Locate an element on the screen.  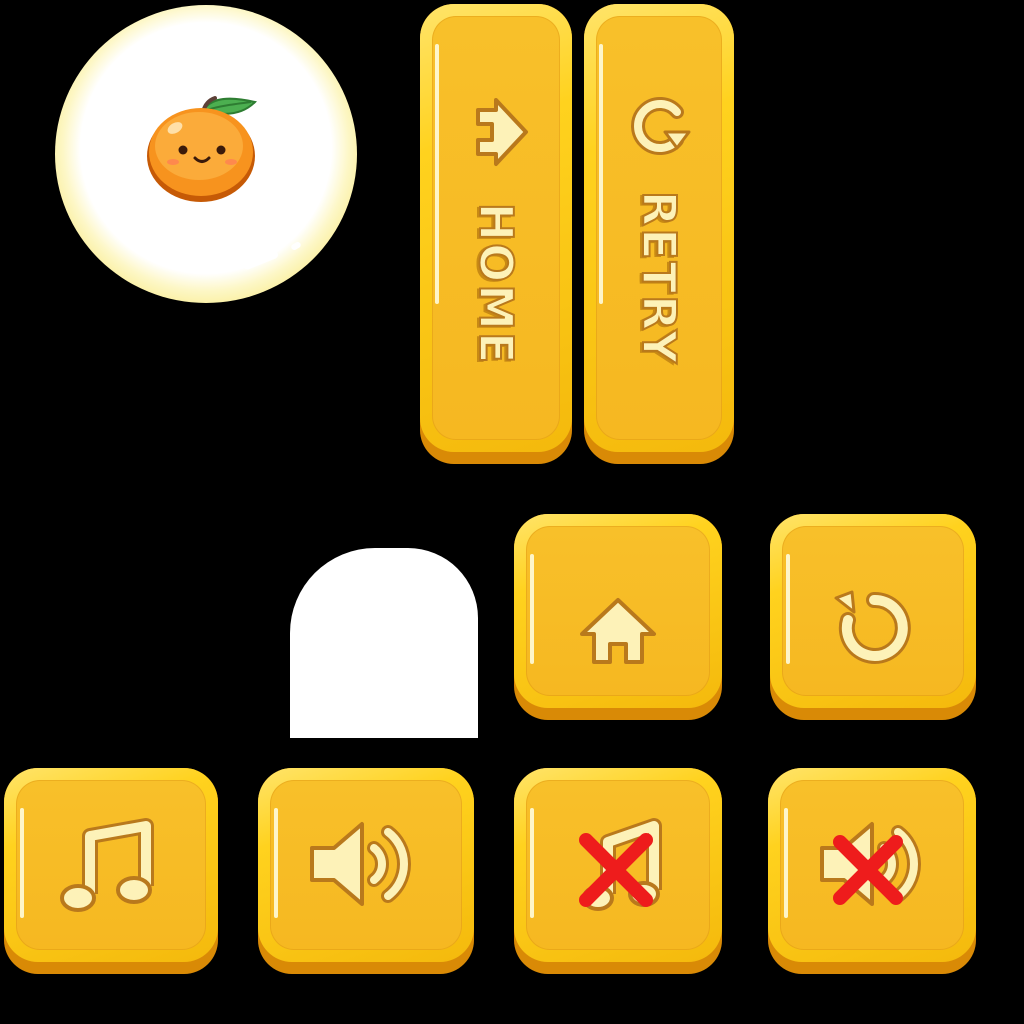
retry-button is located at coordinates (873, 617).